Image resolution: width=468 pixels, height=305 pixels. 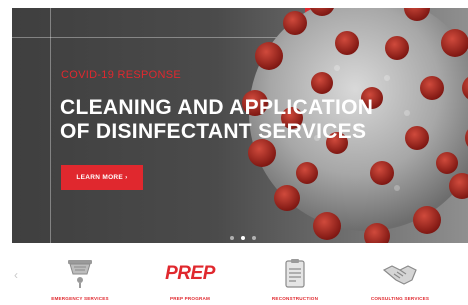 I want to click on decorative-line, so click(x=50, y=125).